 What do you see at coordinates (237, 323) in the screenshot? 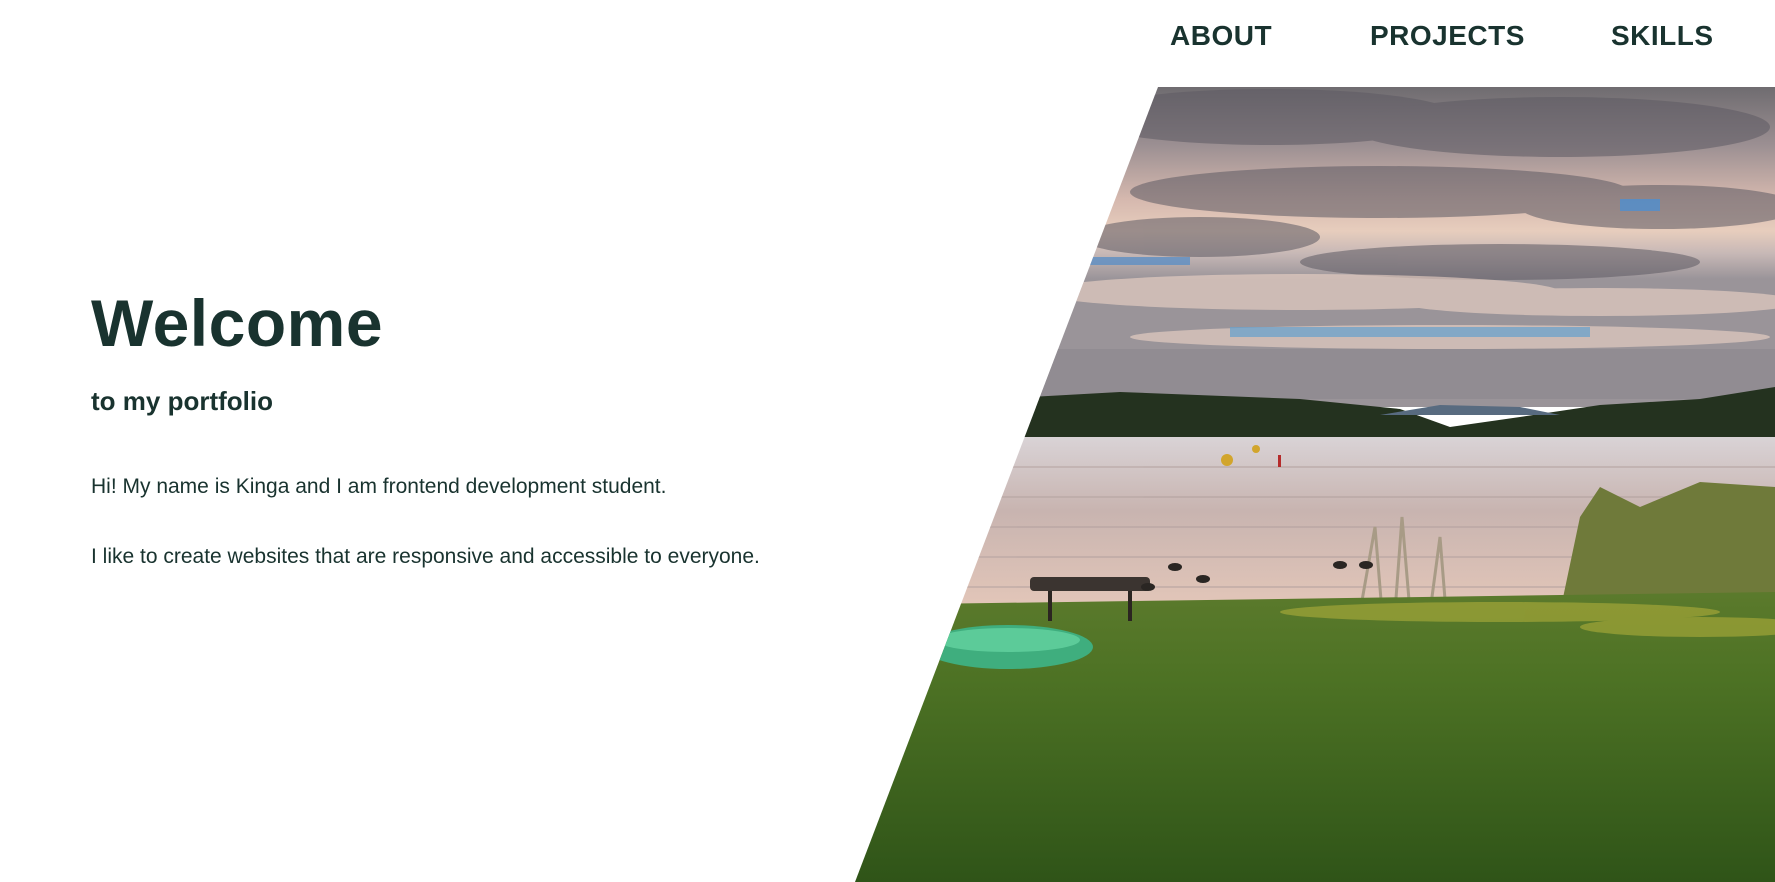
I see `page-title: Welcome` at bounding box center [237, 323].